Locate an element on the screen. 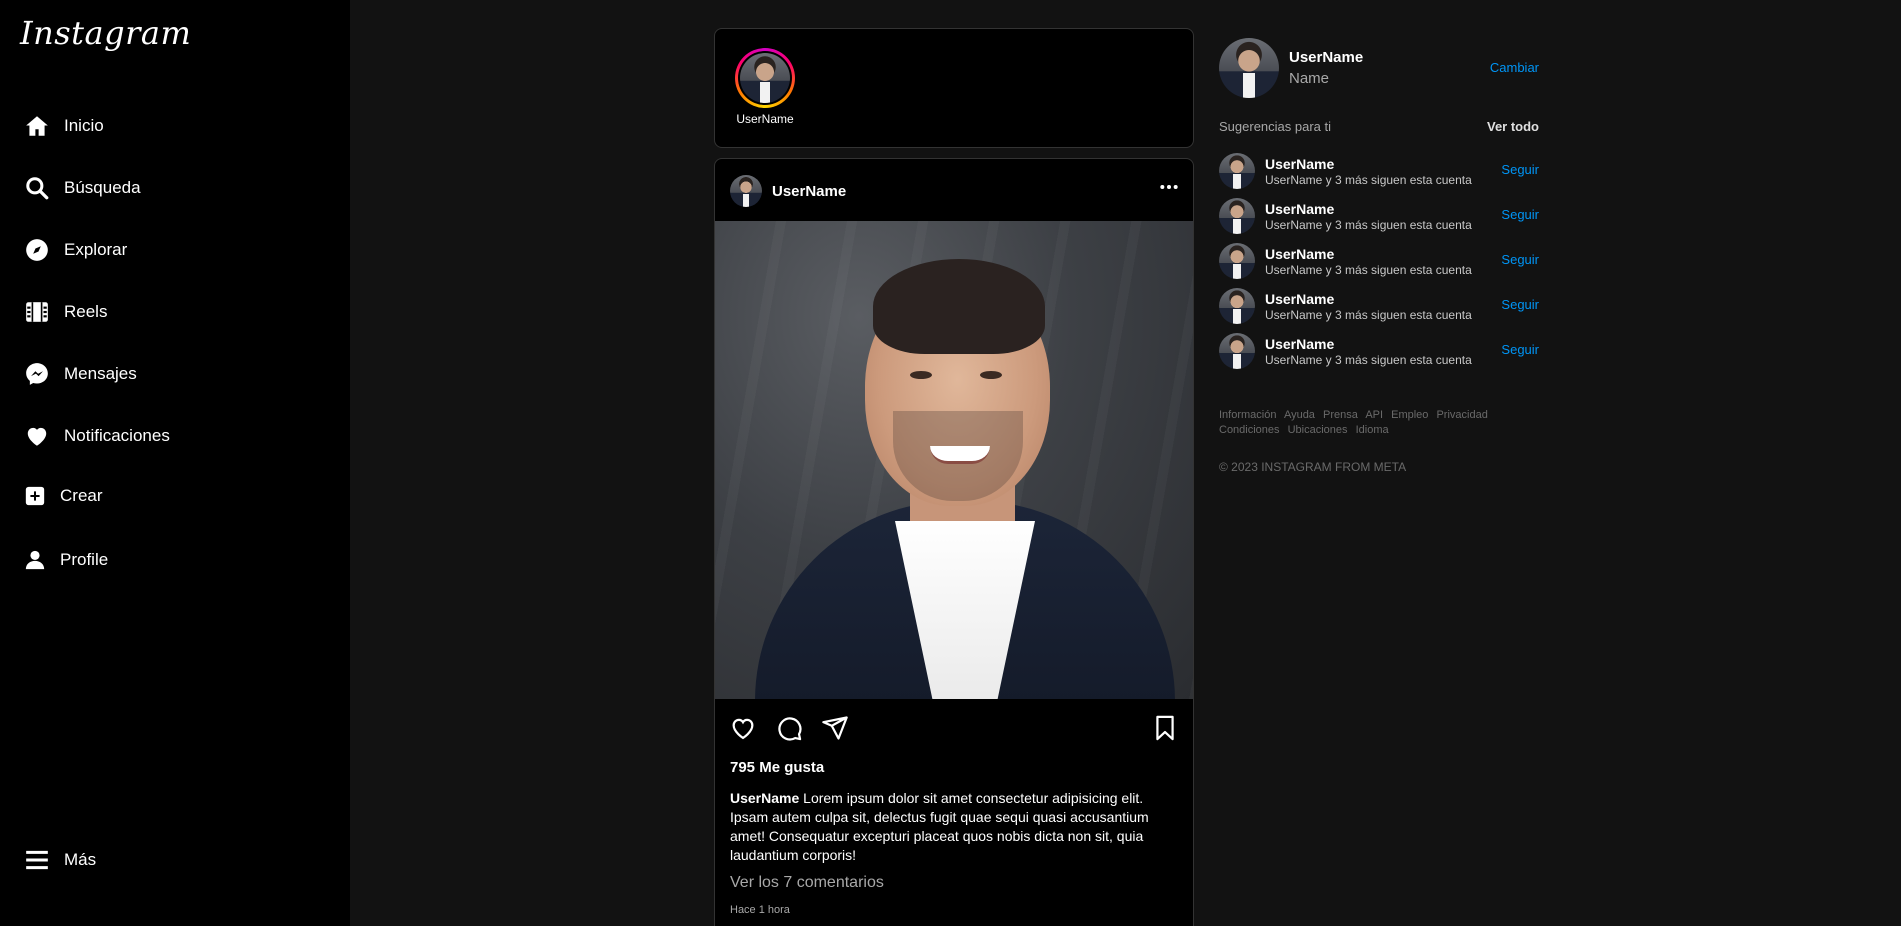 Image resolution: width=1901 pixels, height=926 pixels. see-all-link: Ver todo is located at coordinates (1513, 126).